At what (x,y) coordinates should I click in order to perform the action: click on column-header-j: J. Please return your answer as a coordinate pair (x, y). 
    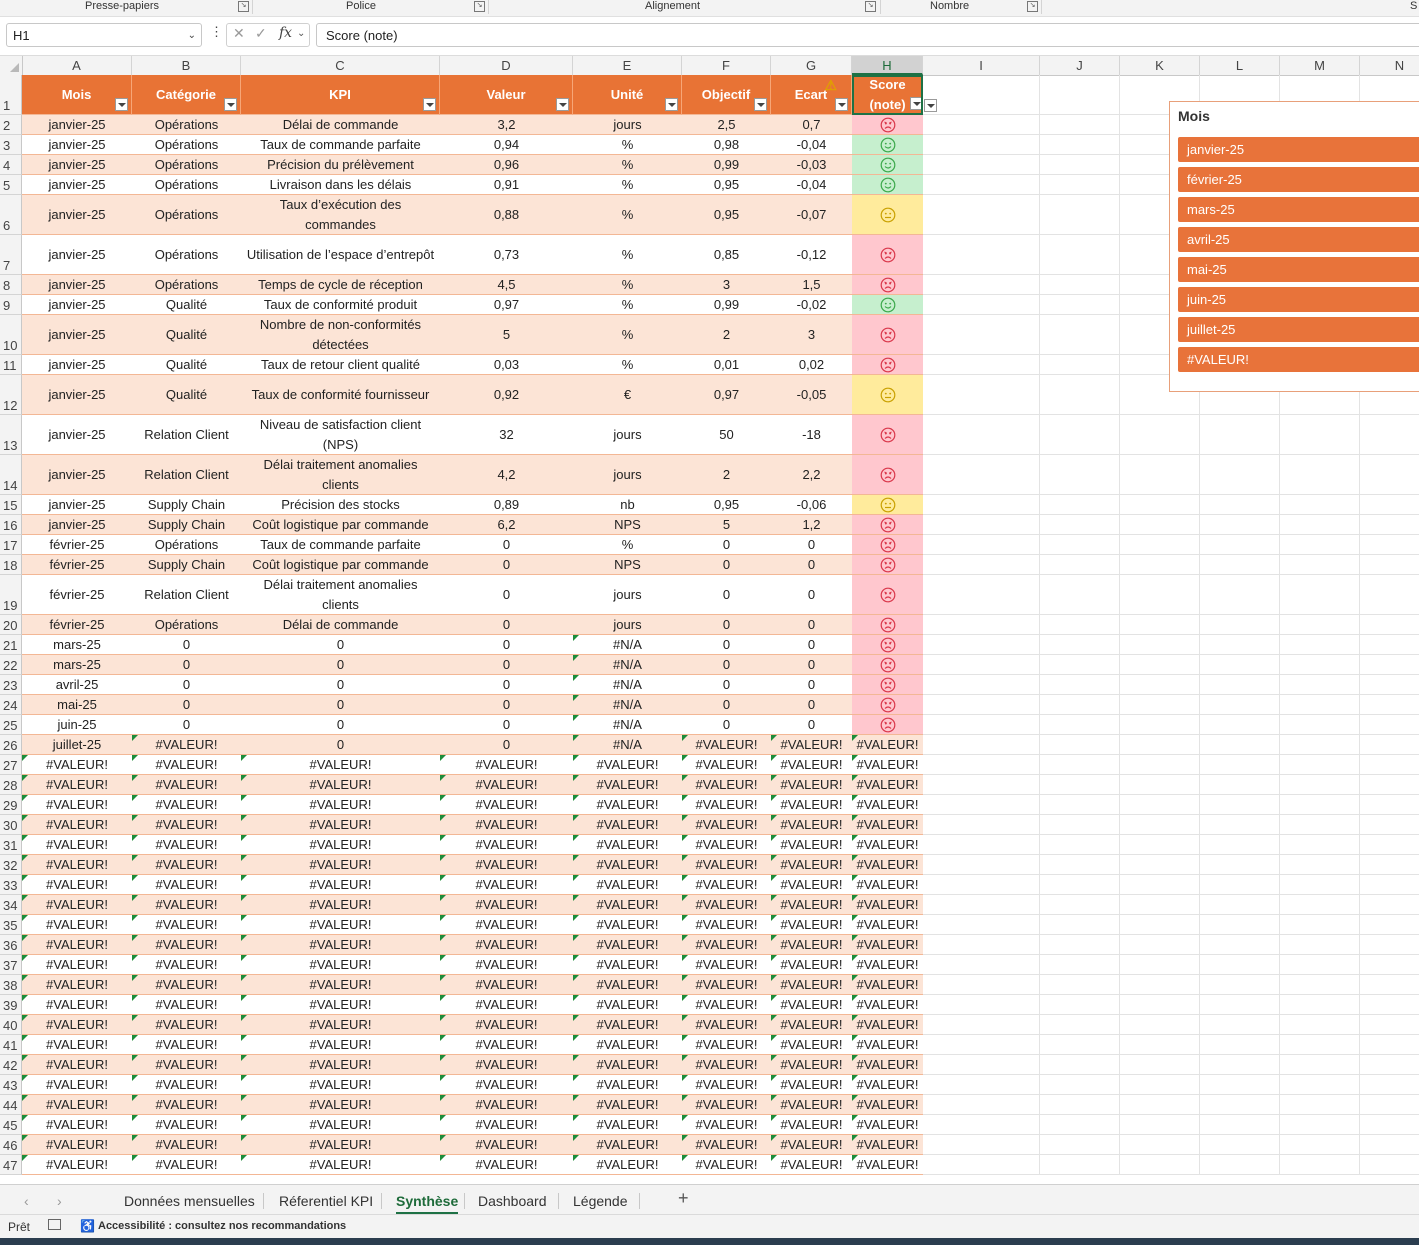
    Looking at the image, I should click on (1080, 65).